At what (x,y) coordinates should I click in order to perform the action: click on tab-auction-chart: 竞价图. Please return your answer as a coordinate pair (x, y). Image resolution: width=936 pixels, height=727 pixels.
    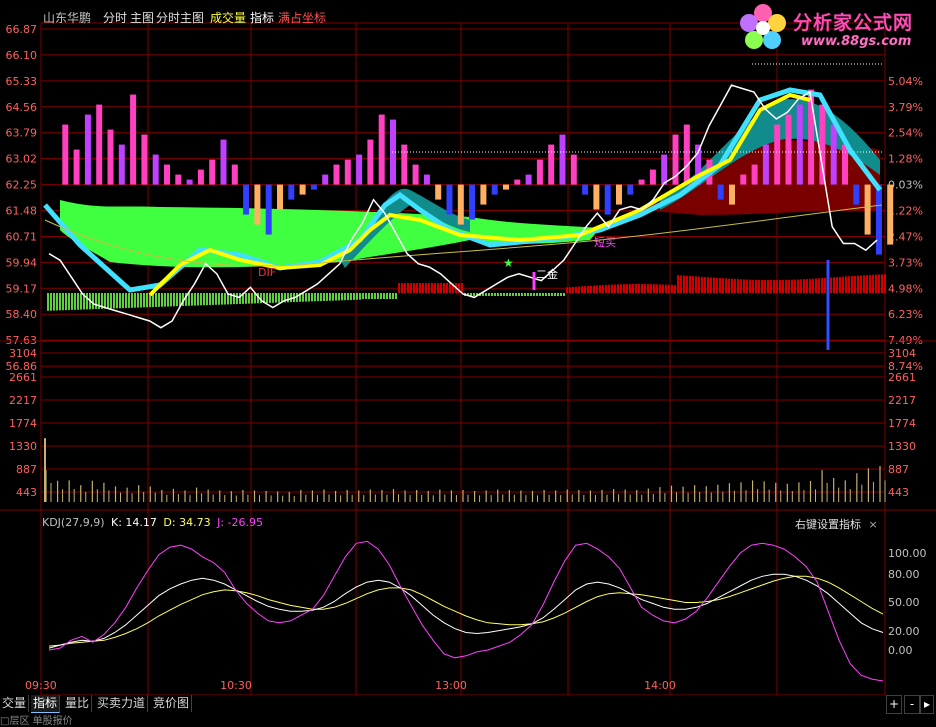
    Looking at the image, I should click on (172, 703).